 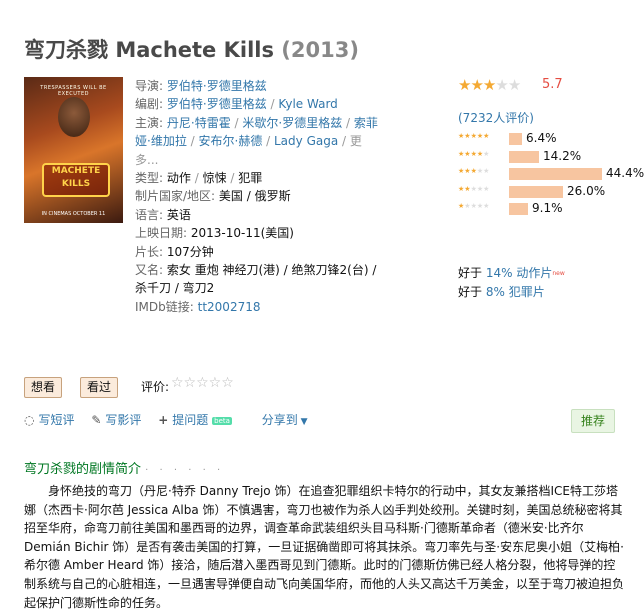 What do you see at coordinates (149, 270) in the screenshot?
I see `aka-label: 又名:` at bounding box center [149, 270].